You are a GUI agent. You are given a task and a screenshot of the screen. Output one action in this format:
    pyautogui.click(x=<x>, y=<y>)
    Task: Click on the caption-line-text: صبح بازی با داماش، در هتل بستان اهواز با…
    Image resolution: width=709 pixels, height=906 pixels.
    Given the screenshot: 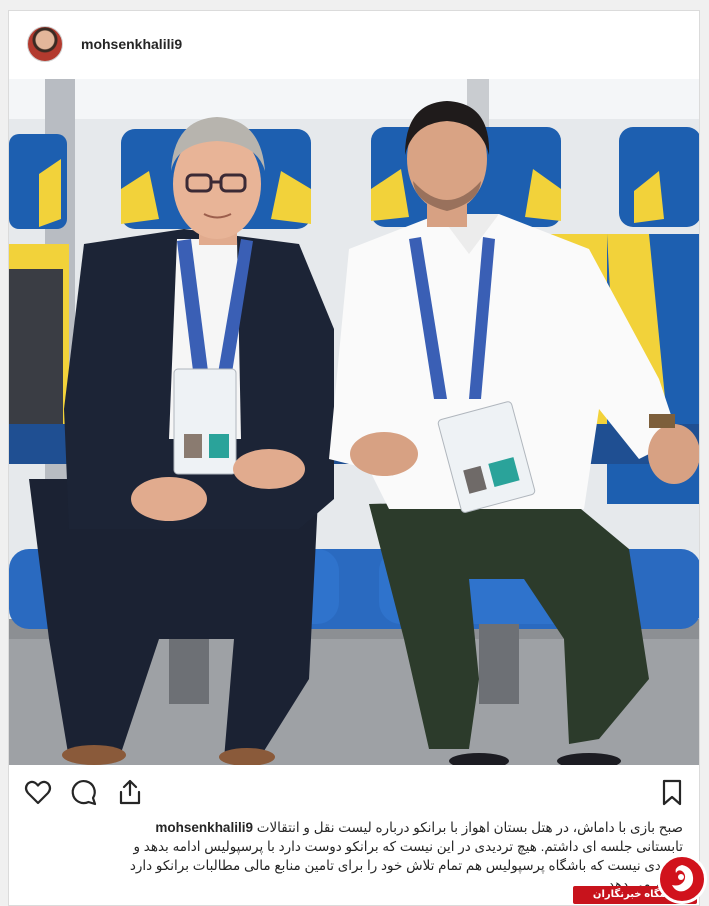 What is the action you would take?
    pyautogui.click(x=469, y=827)
    